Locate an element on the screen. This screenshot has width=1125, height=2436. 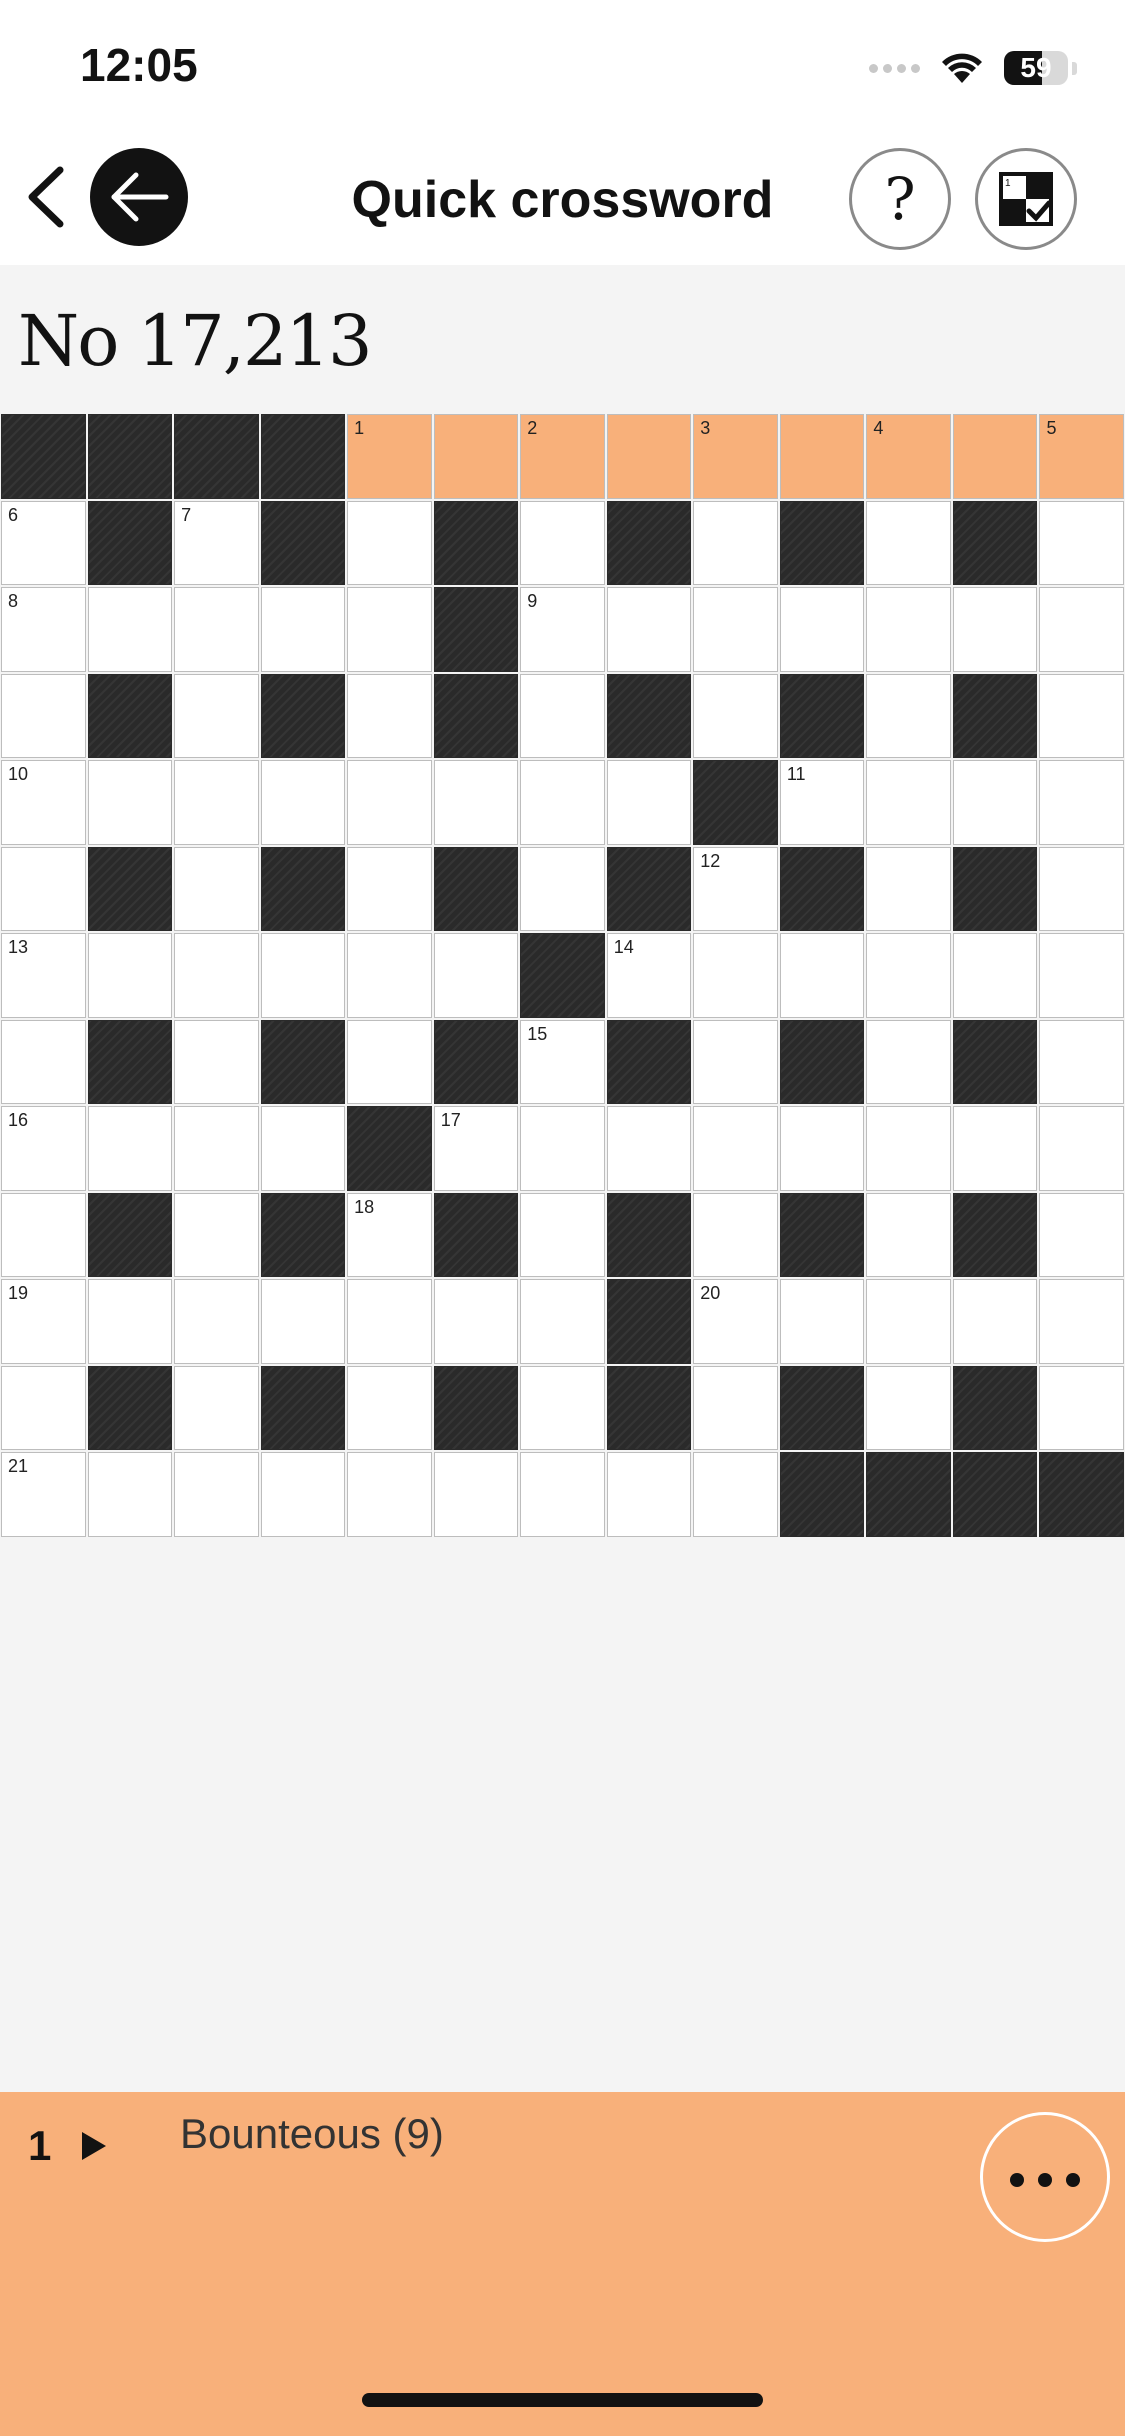
grid-cell: 1 is located at coordinates (389, 456).